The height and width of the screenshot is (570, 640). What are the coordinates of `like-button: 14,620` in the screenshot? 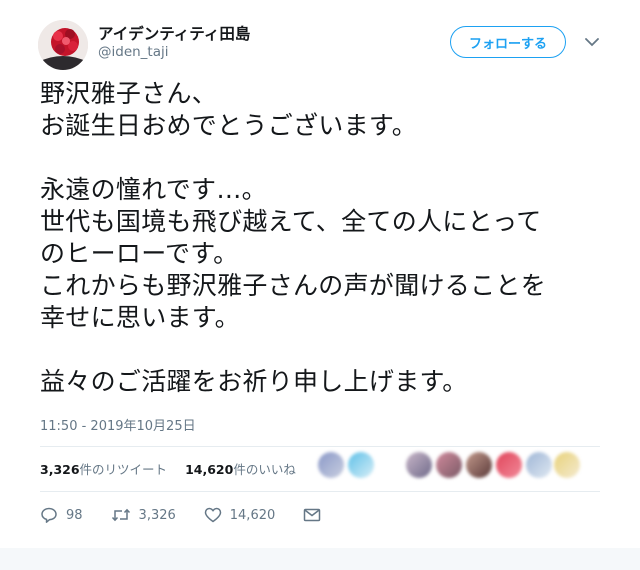 It's located at (240, 515).